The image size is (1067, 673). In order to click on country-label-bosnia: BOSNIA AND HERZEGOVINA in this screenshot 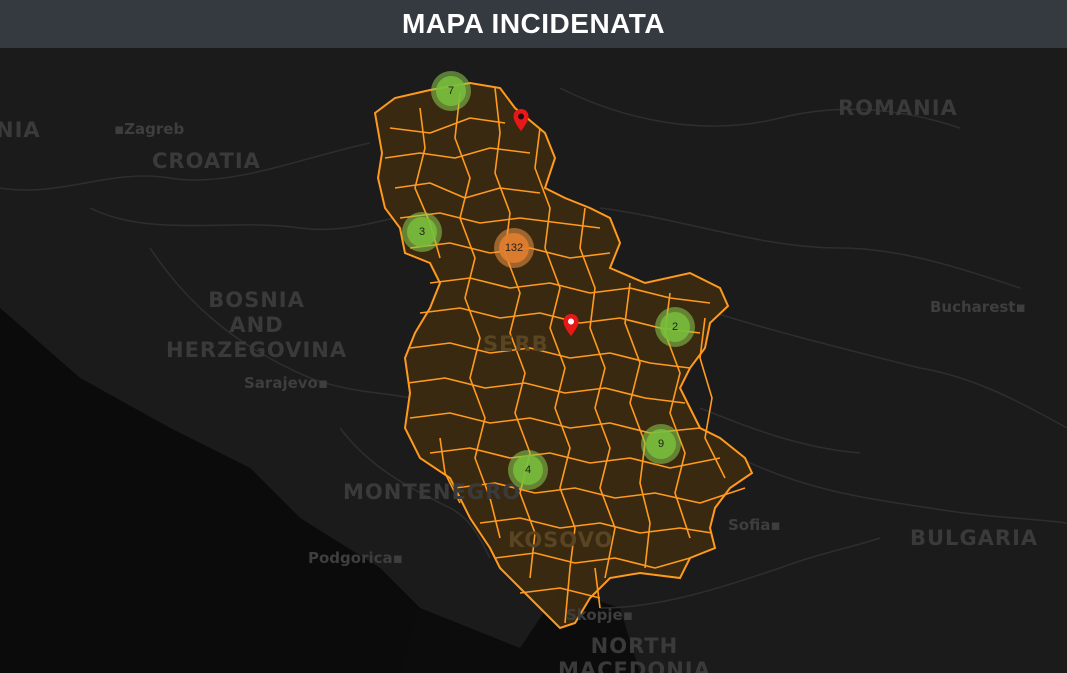, I will do `click(257, 325)`.